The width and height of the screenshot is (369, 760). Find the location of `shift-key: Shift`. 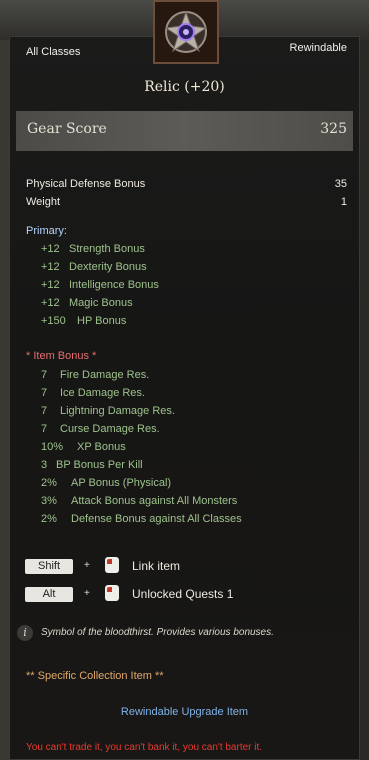

shift-key: Shift is located at coordinates (49, 566).